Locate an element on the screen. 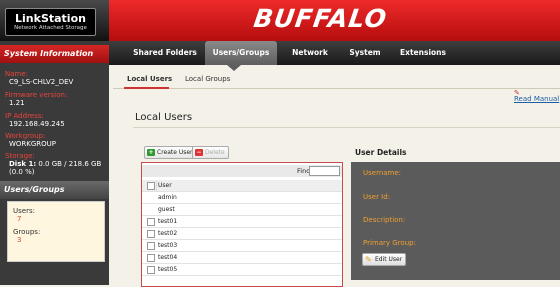 The height and width of the screenshot is (287, 560). firmware-label: Firmware version: is located at coordinates (36, 95).